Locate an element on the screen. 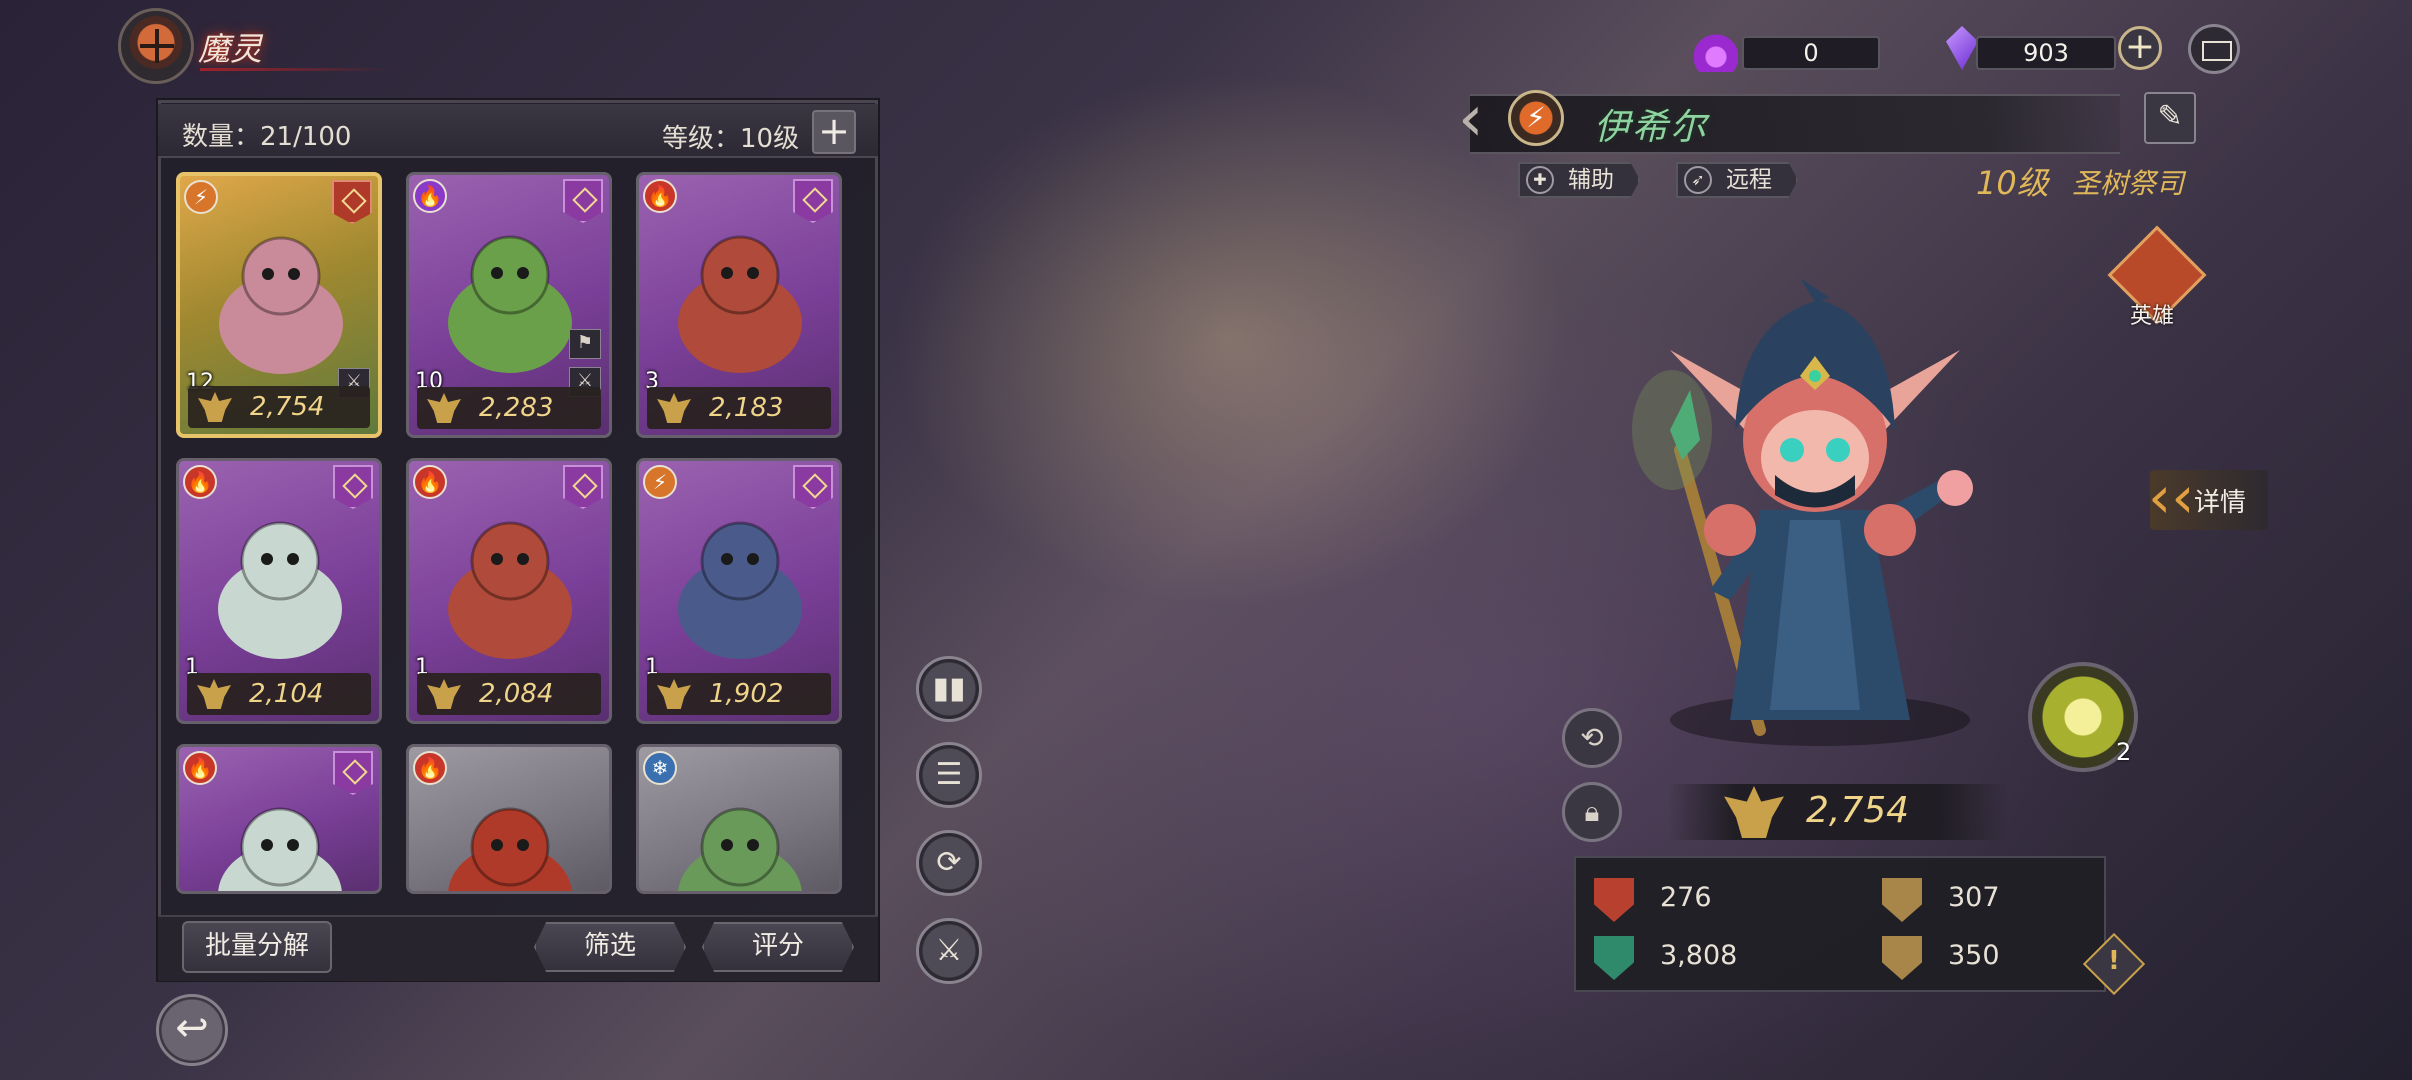  creature-power: 2,183 is located at coordinates (746, 408).